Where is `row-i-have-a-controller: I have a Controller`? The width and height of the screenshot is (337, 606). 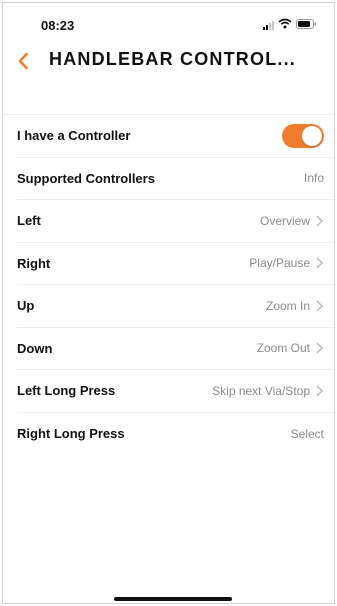 row-i-have-a-controller: I have a Controller is located at coordinates (175, 136).